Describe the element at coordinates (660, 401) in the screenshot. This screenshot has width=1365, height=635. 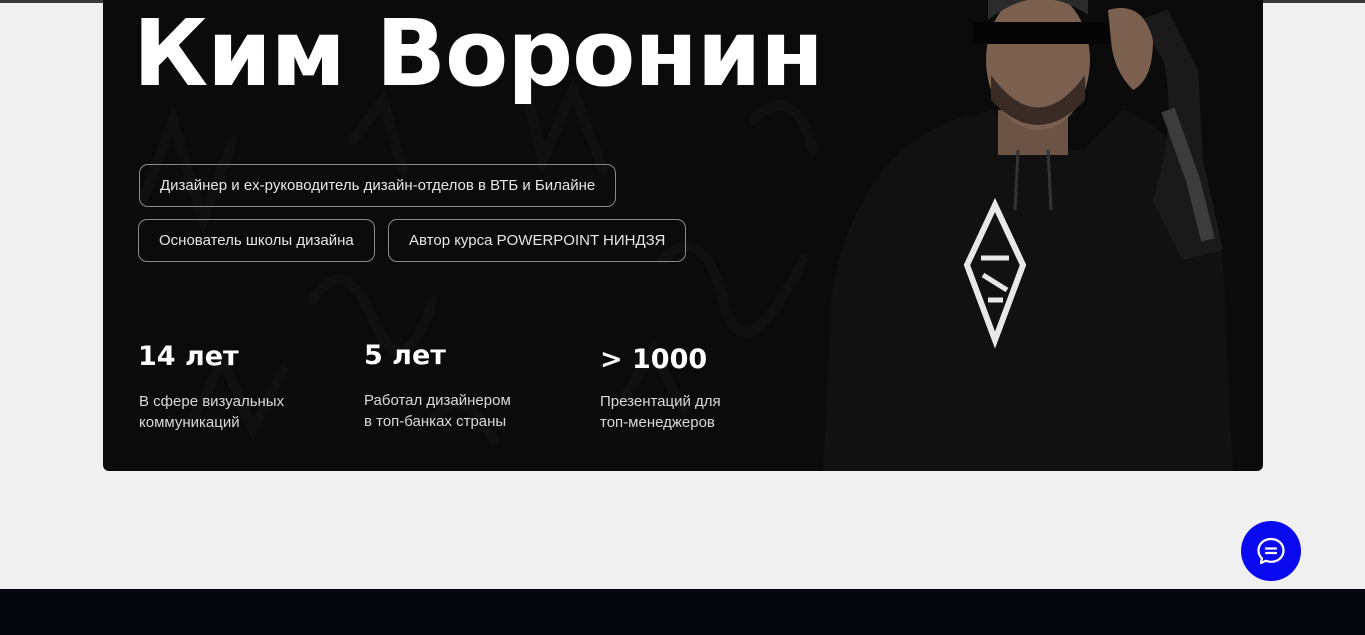
I see `stat-description-line: Презентаций для` at that location.